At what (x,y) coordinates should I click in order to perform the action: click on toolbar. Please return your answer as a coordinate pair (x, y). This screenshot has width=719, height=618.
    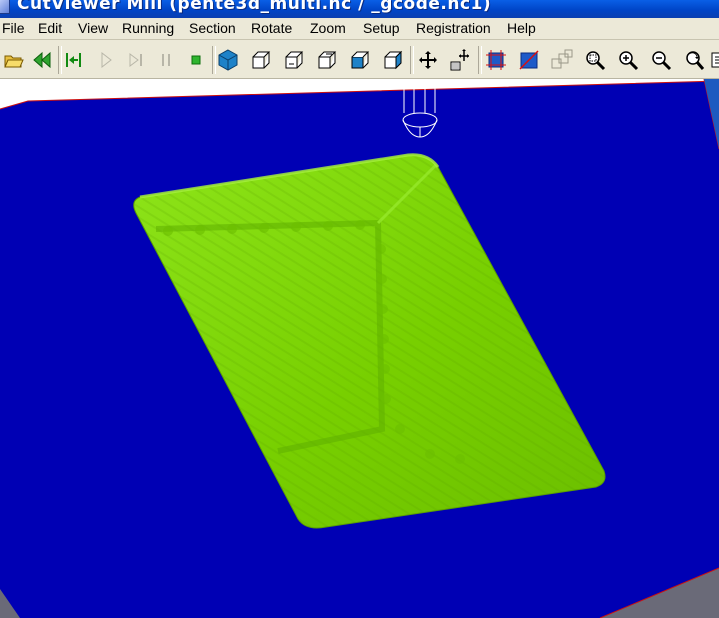
    Looking at the image, I should click on (359, 59).